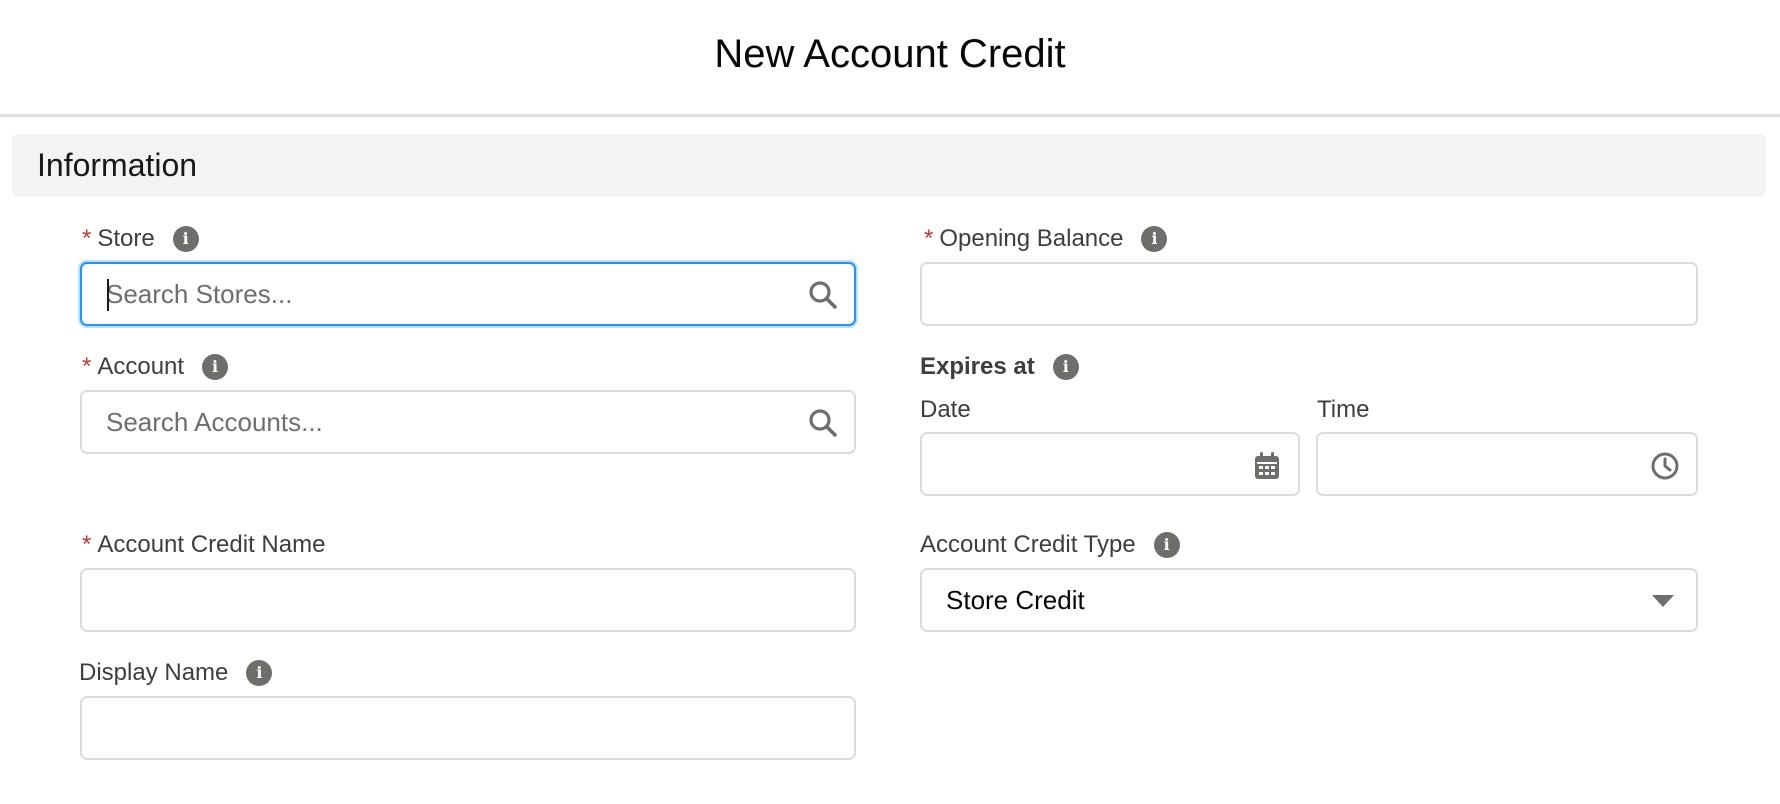 Image resolution: width=1780 pixels, height=804 pixels. What do you see at coordinates (141, 366) in the screenshot?
I see `account-label: Account` at bounding box center [141, 366].